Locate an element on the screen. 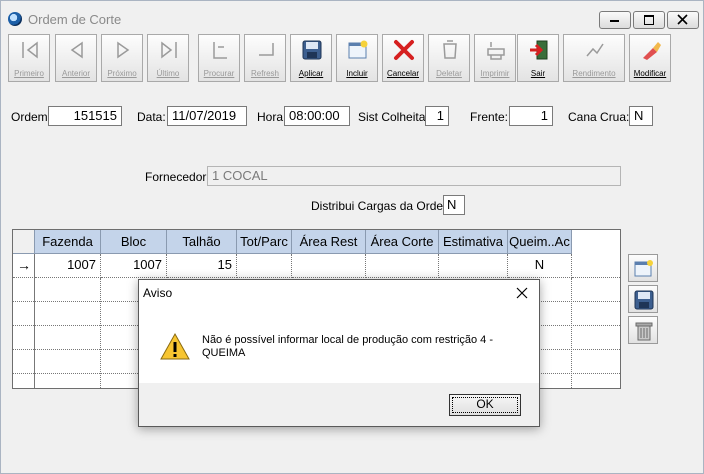 The image size is (704, 474). distribui-cargas-label: Distribui Cargas da Ordem: is located at coordinates (384, 206).